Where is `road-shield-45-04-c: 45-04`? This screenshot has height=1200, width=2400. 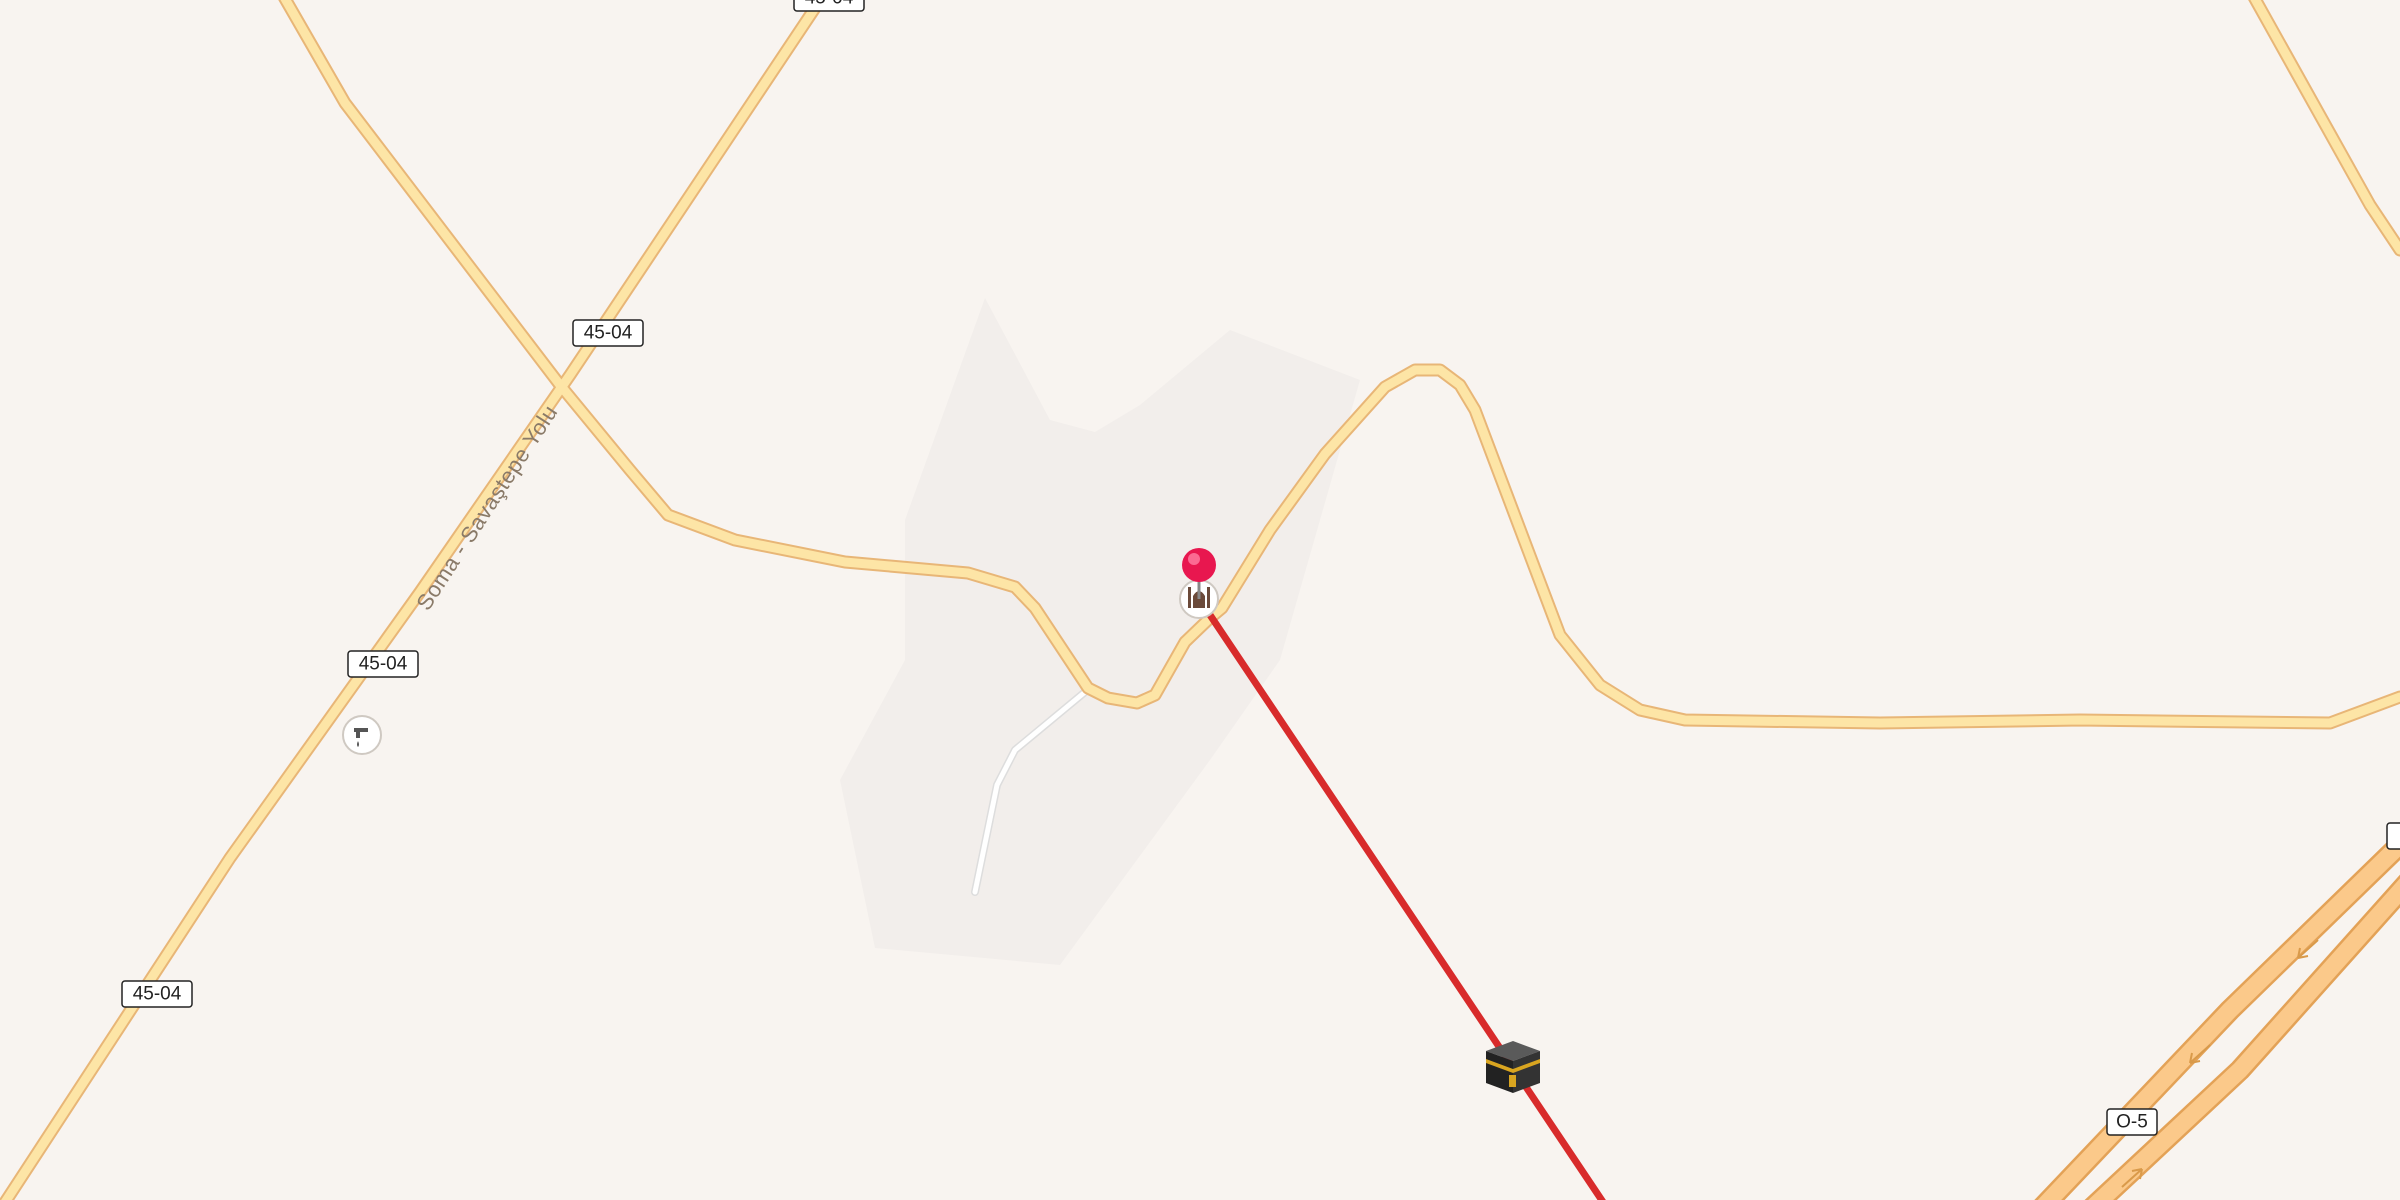
road-shield-45-04-c: 45-04 is located at coordinates (157, 994).